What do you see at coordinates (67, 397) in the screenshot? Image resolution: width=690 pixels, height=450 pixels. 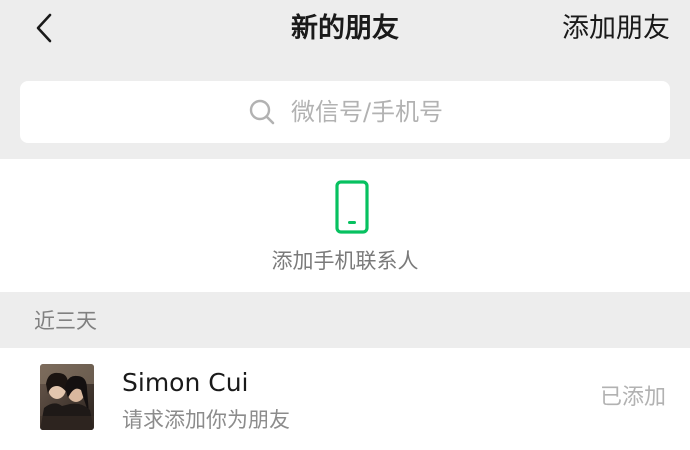 I see `avatar` at bounding box center [67, 397].